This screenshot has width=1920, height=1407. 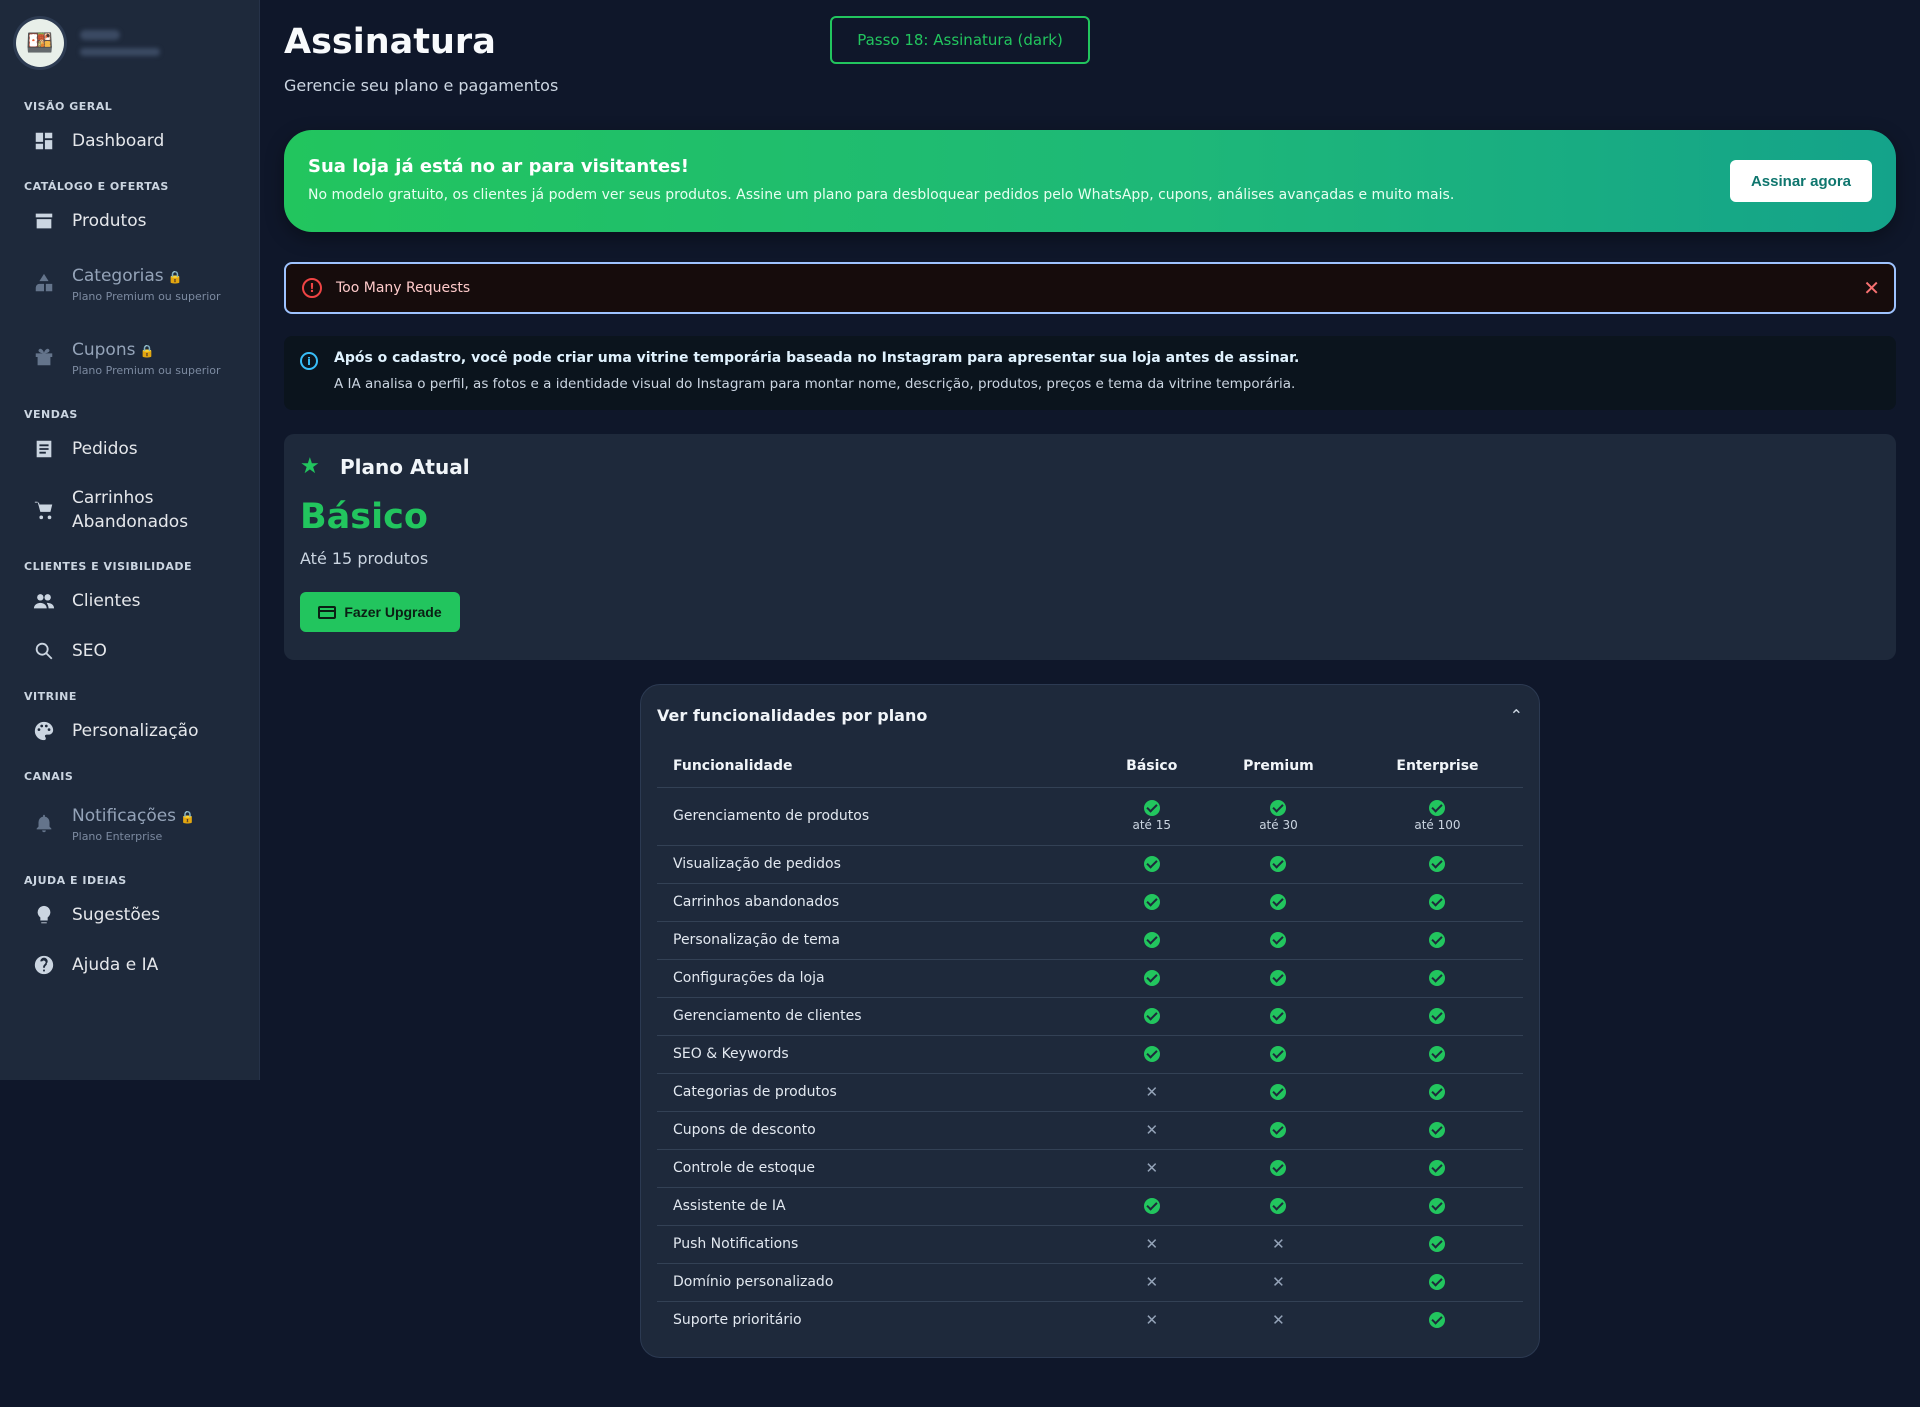 I want to click on sidebar-section-title: AJUDA E IDEIAS, so click(x=75, y=880).